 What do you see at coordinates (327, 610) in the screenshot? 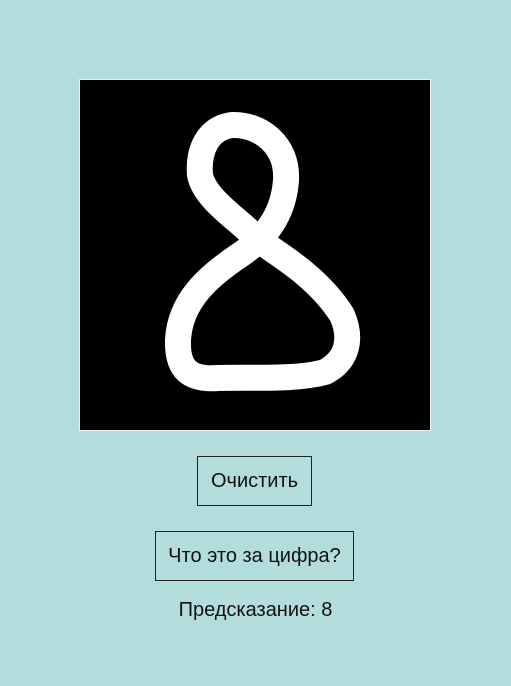
I see `prediction-value: 8` at bounding box center [327, 610].